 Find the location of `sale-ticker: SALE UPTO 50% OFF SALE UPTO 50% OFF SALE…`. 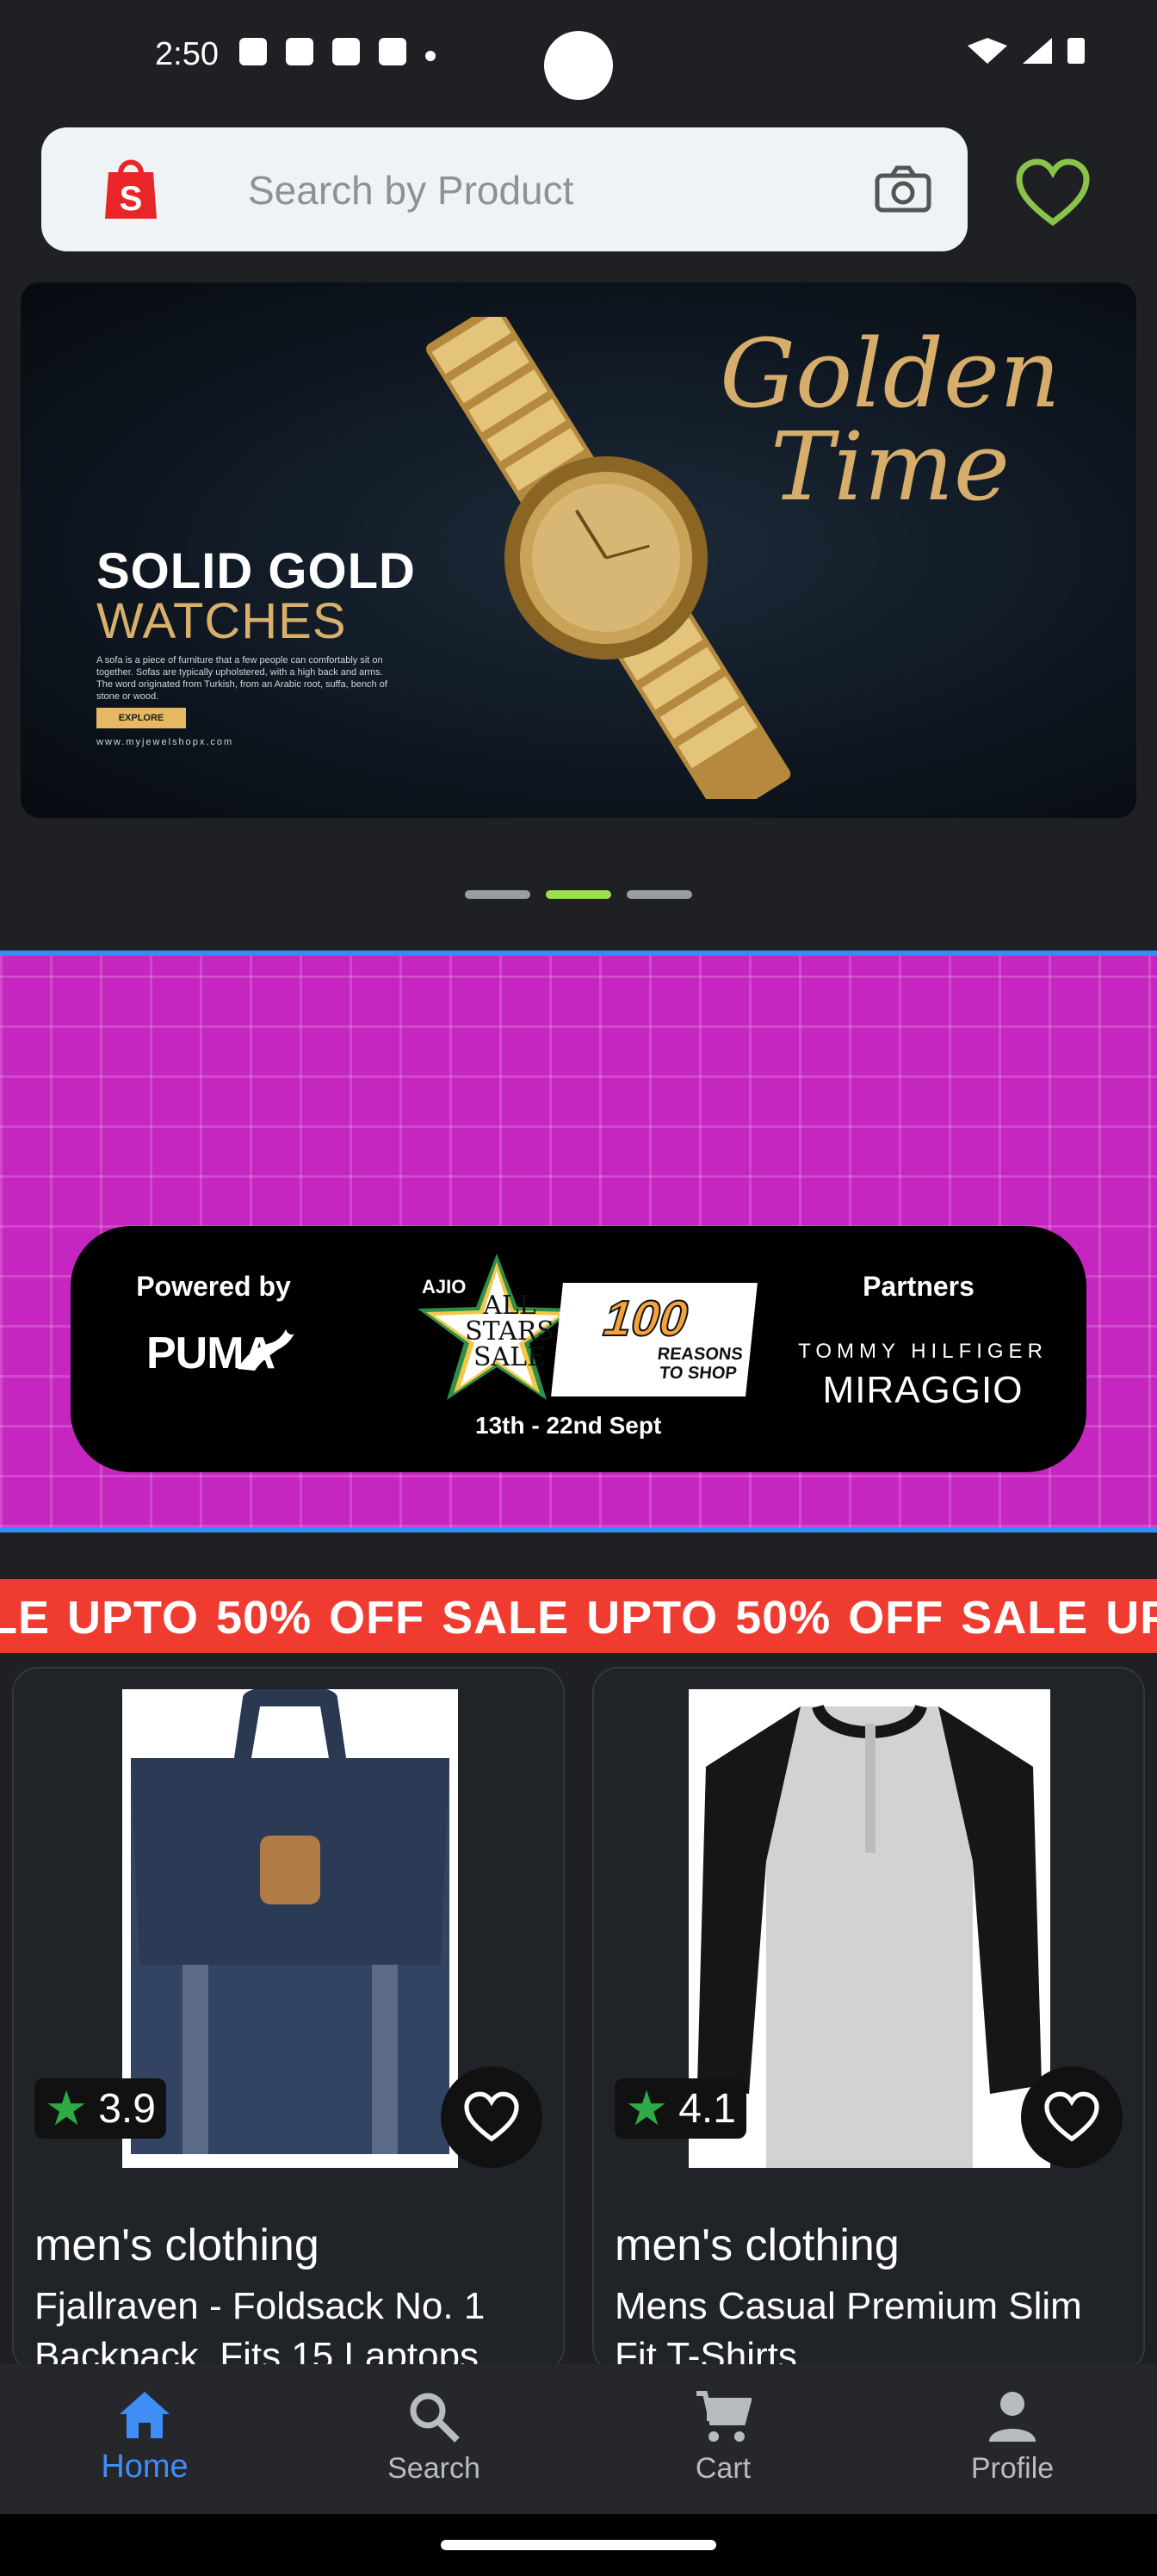

sale-ticker: SALE UPTO 50% OFF SALE UPTO 50% OFF SALE… is located at coordinates (579, 1616).